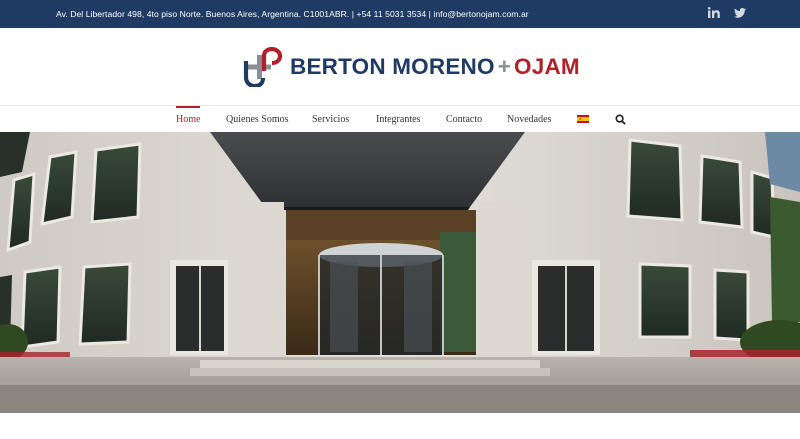 The width and height of the screenshot is (800, 439). What do you see at coordinates (547, 66) in the screenshot?
I see `brand-secondary: OJAM` at bounding box center [547, 66].